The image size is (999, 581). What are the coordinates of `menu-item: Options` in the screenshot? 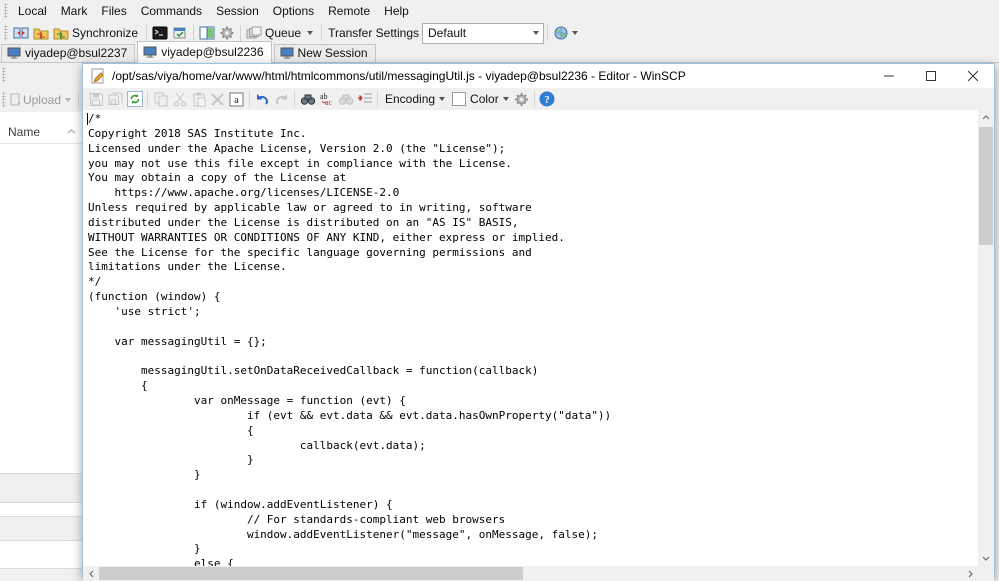 It's located at (293, 11).